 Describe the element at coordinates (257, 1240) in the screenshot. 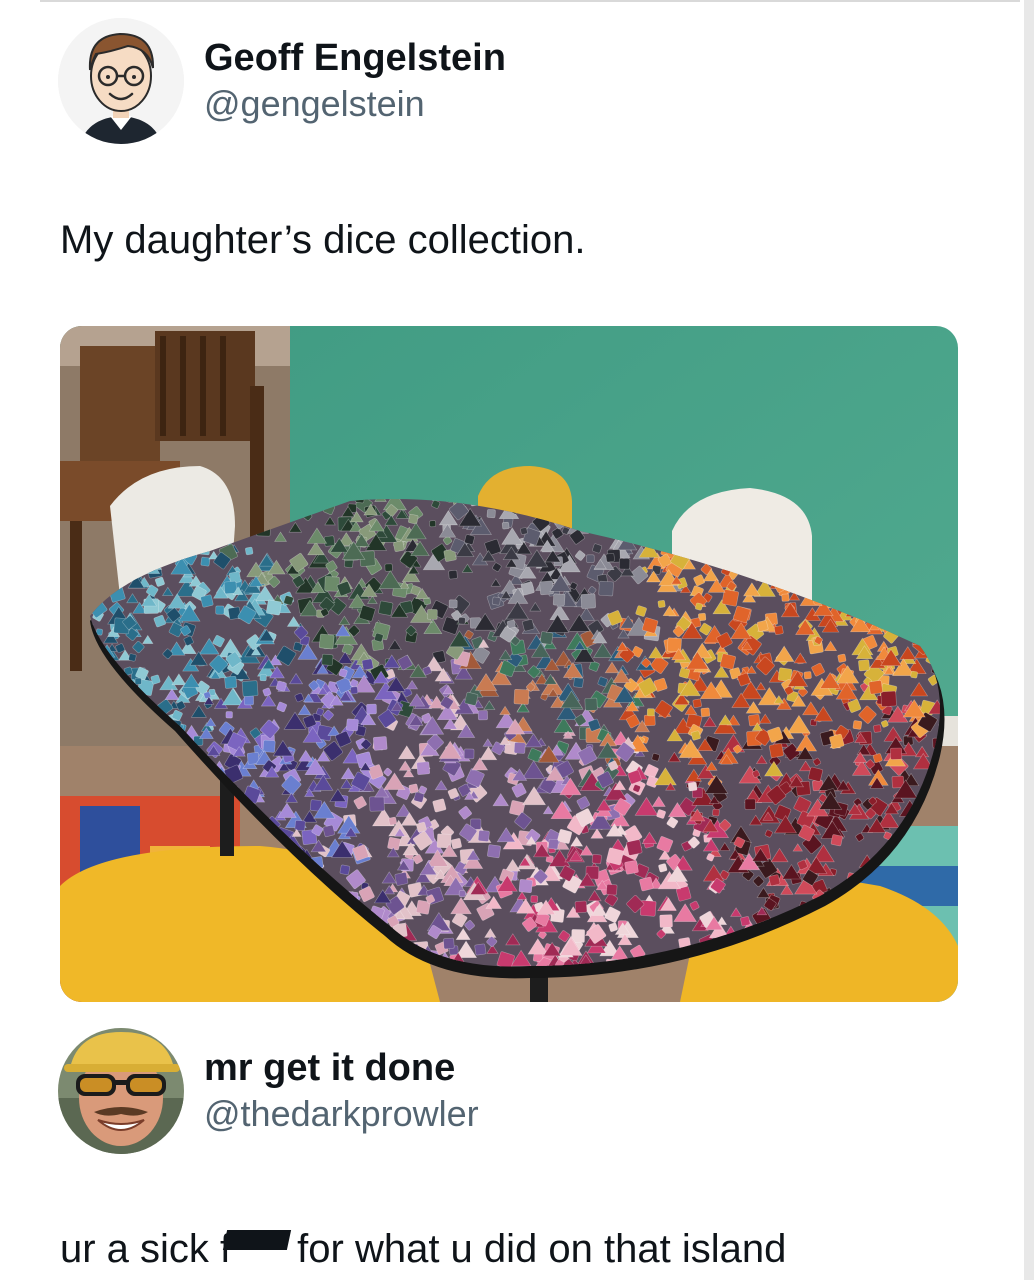

I see `redaction-bar` at that location.